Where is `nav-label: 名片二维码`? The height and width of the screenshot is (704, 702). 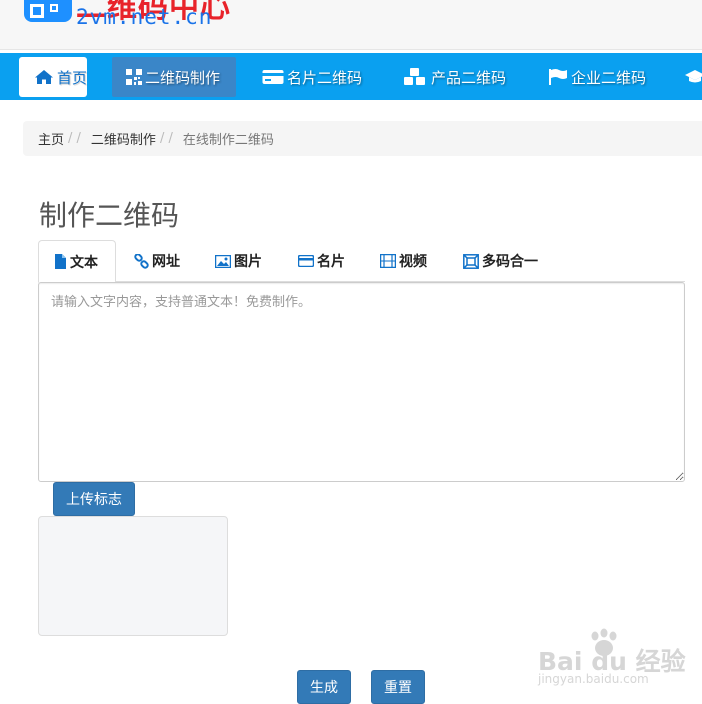
nav-label: 名片二维码 is located at coordinates (325, 77).